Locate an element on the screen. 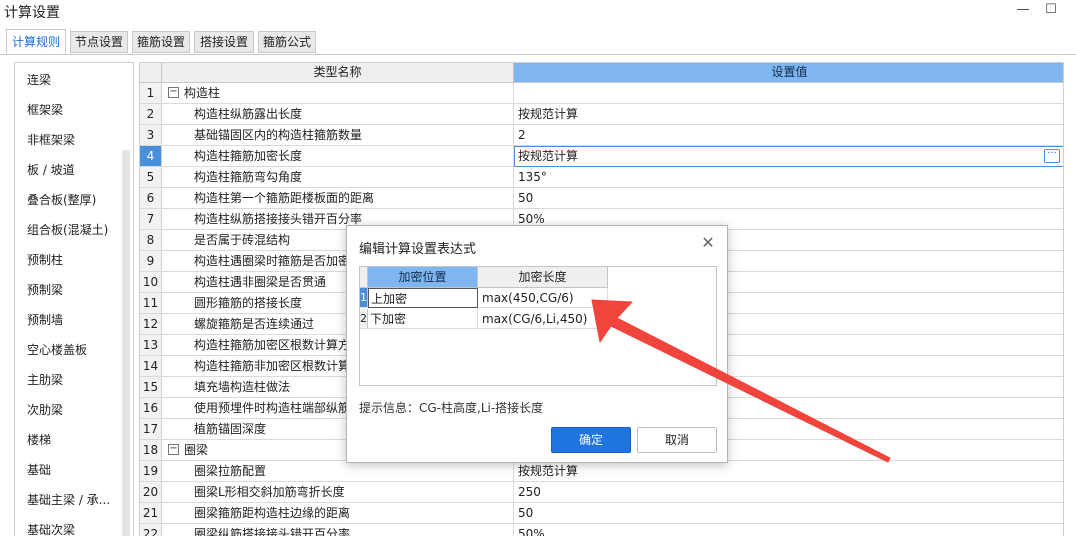  row-number: 19 is located at coordinates (151, 471).